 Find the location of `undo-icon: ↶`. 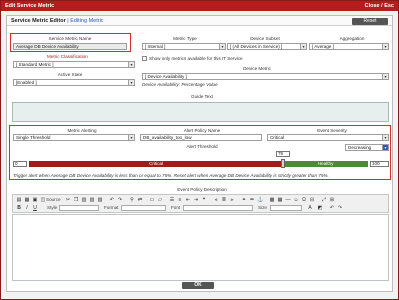

undo-icon: ↶ is located at coordinates (112, 200).